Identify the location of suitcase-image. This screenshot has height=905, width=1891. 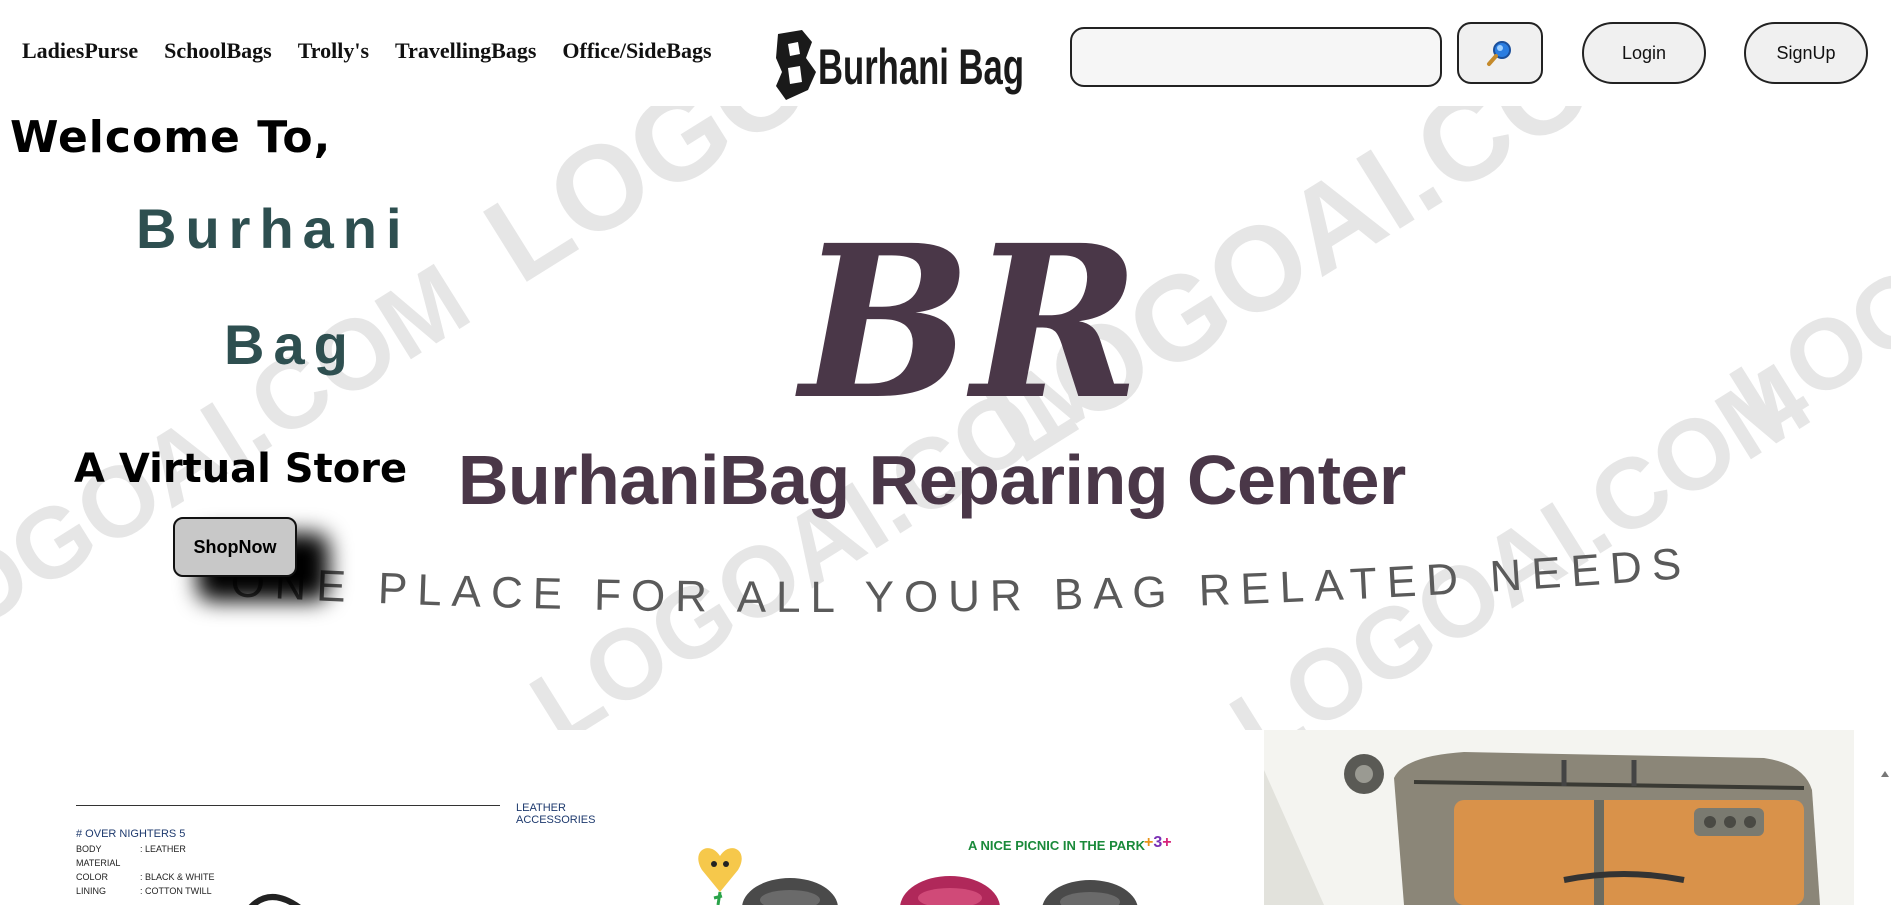
(1542, 828).